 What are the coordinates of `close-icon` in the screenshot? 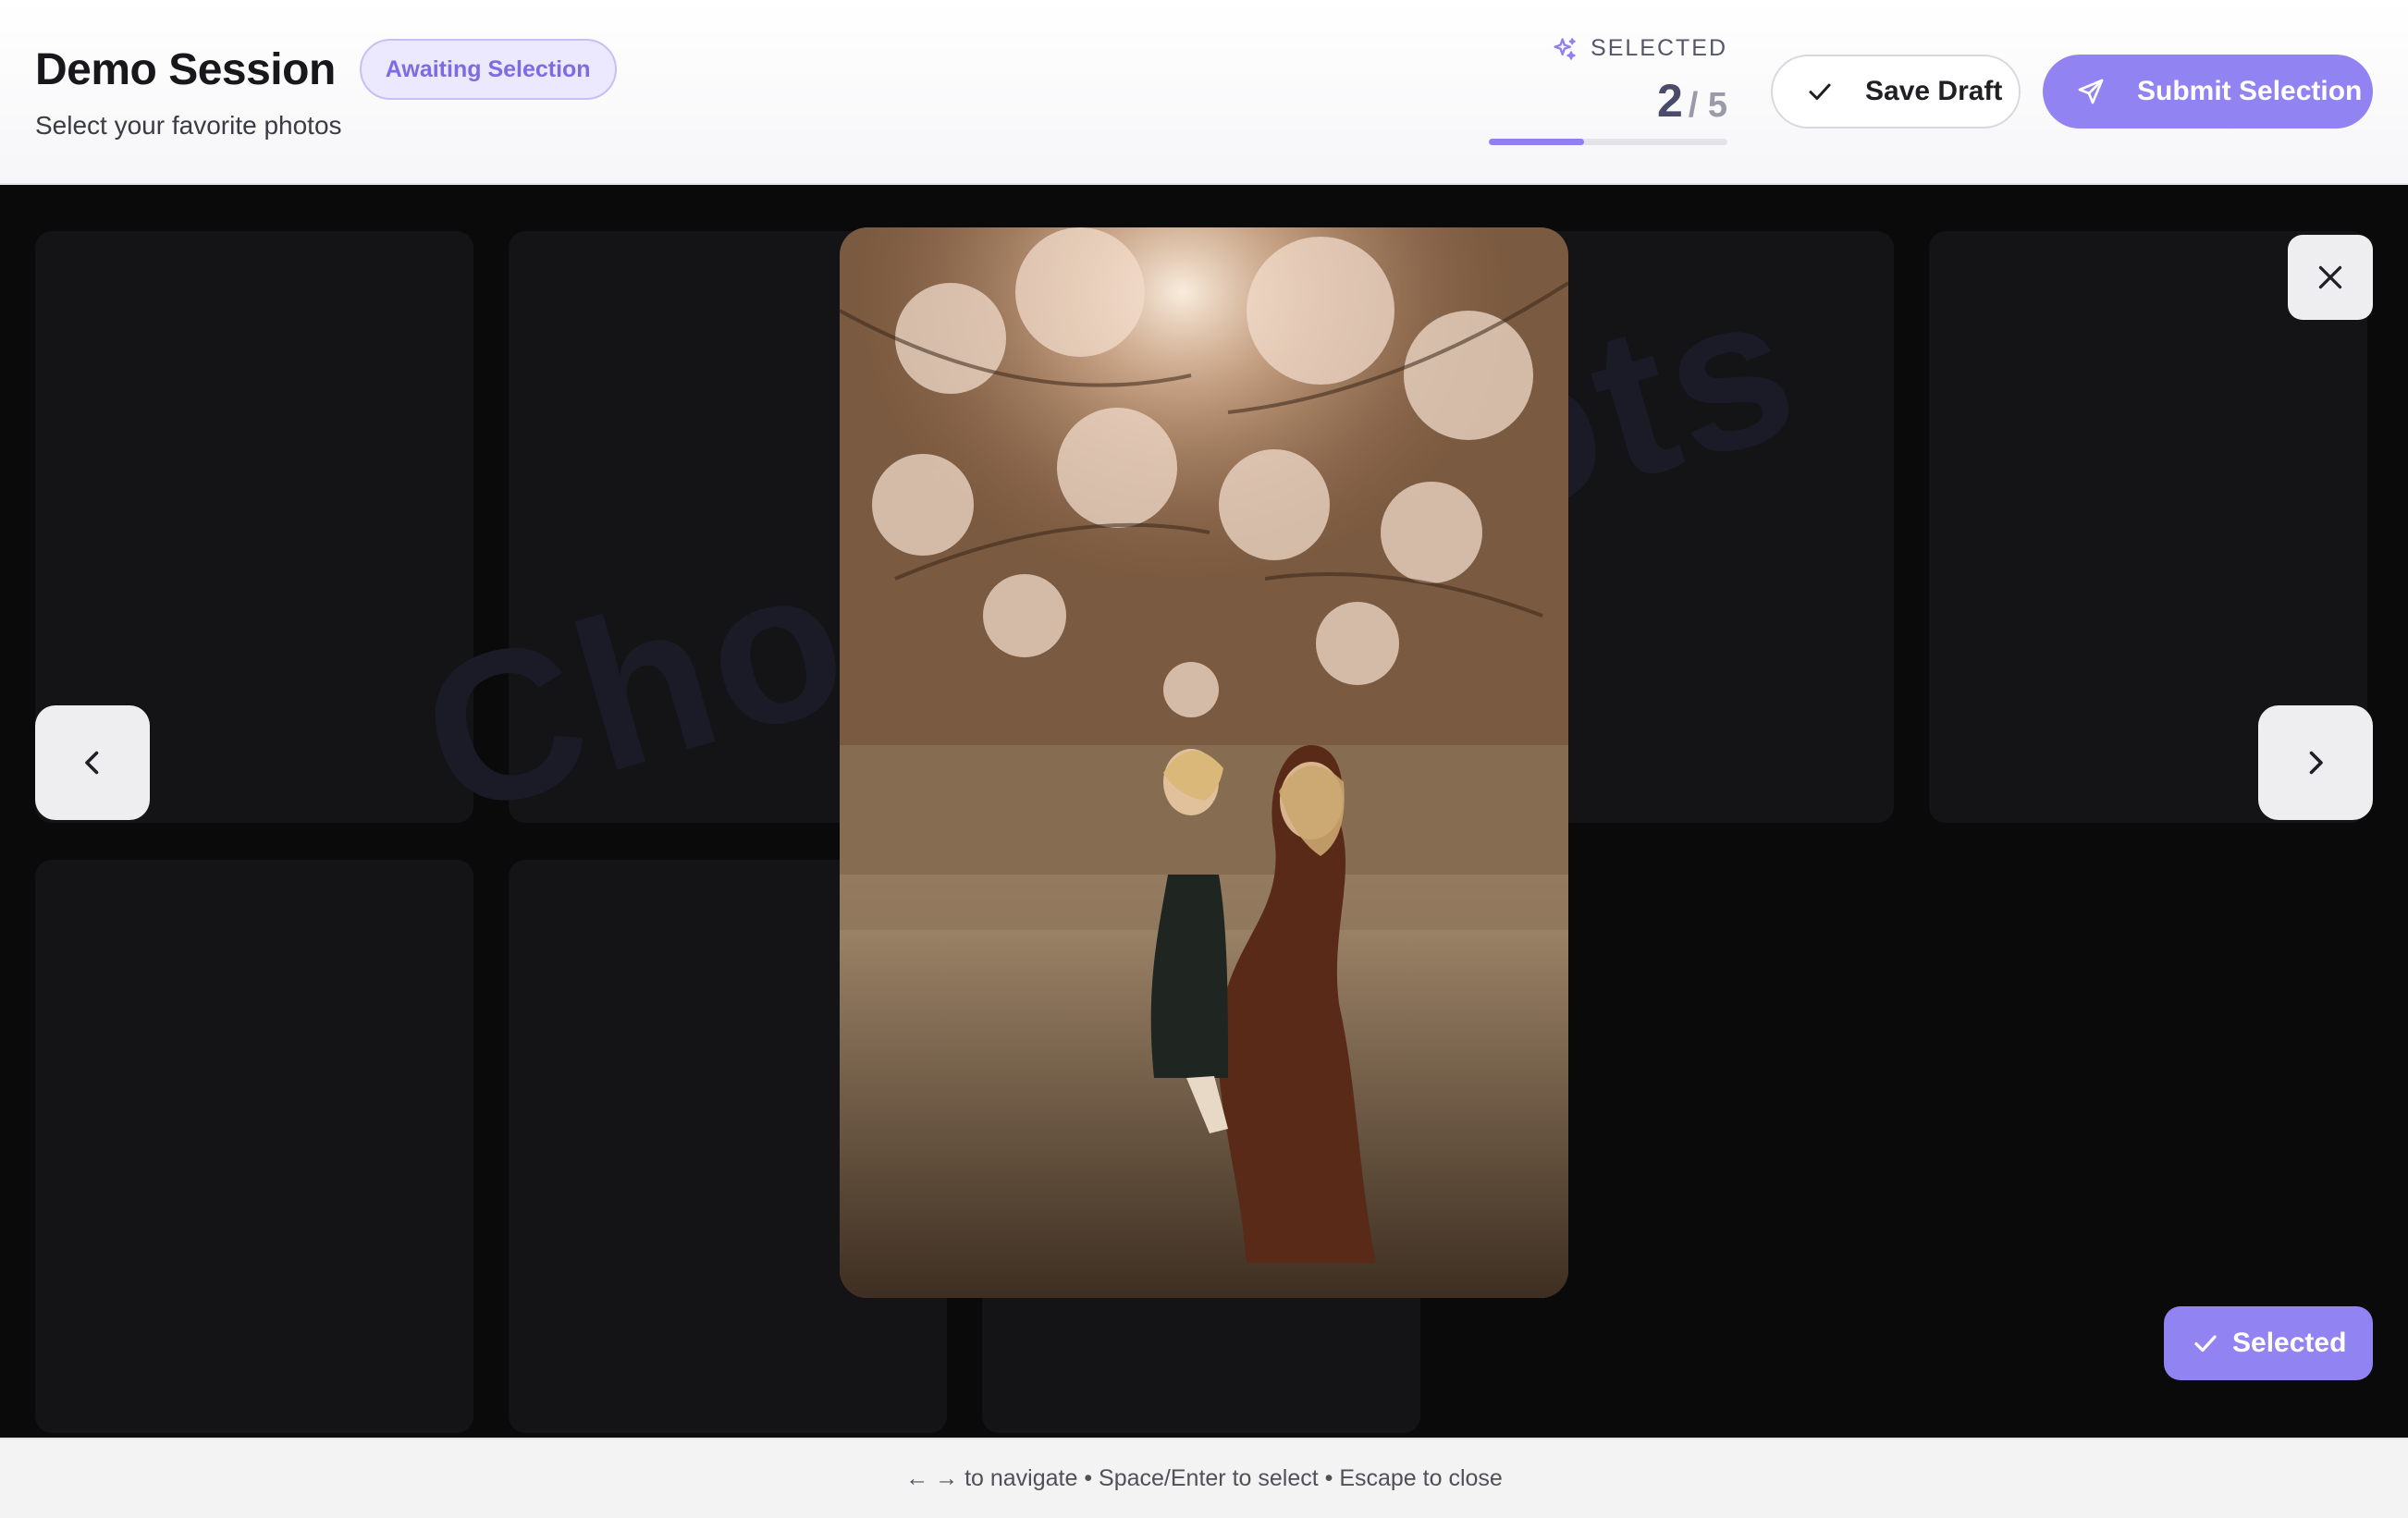 It's located at (2330, 277).